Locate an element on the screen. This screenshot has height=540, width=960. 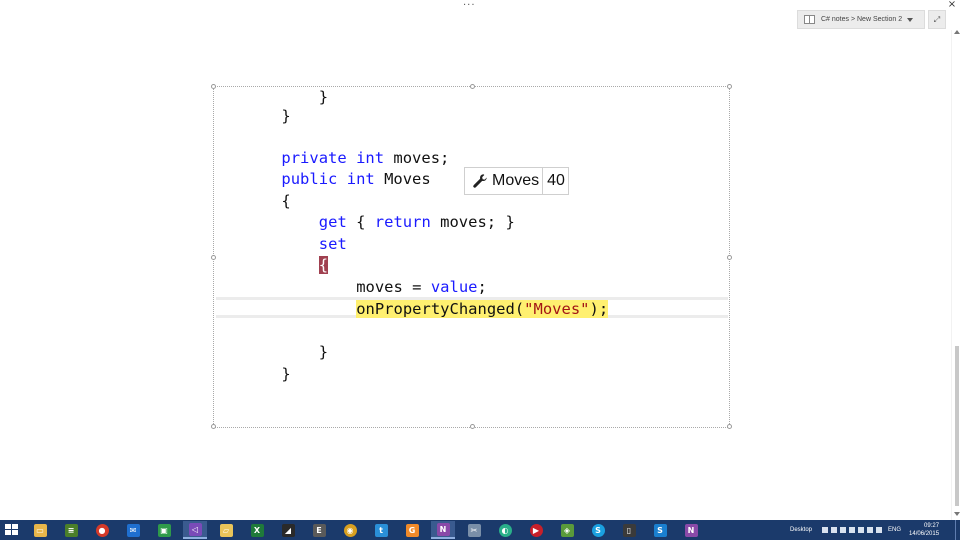
code-line: public int Moves is located at coordinates (355, 179).